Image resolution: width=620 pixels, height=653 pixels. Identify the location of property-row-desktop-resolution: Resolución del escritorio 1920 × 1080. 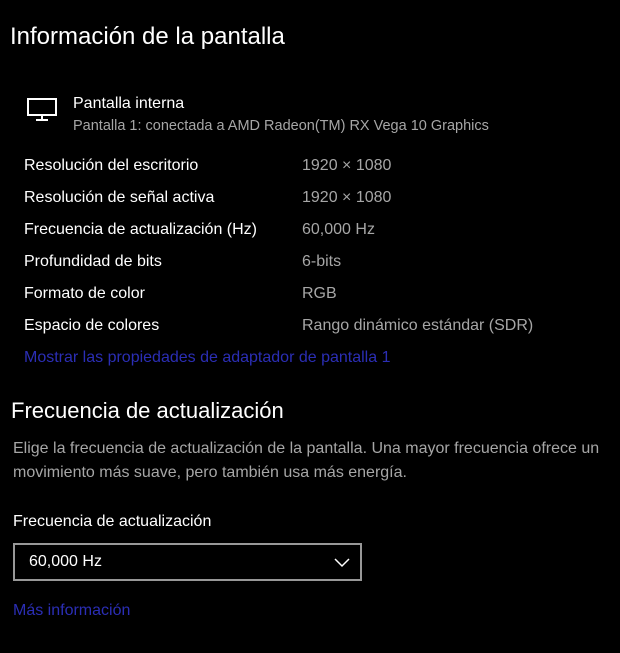
(314, 168).